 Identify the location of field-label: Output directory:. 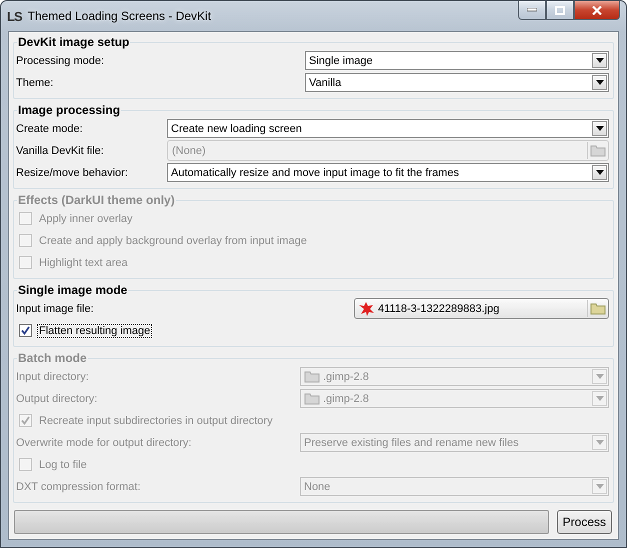
(57, 398).